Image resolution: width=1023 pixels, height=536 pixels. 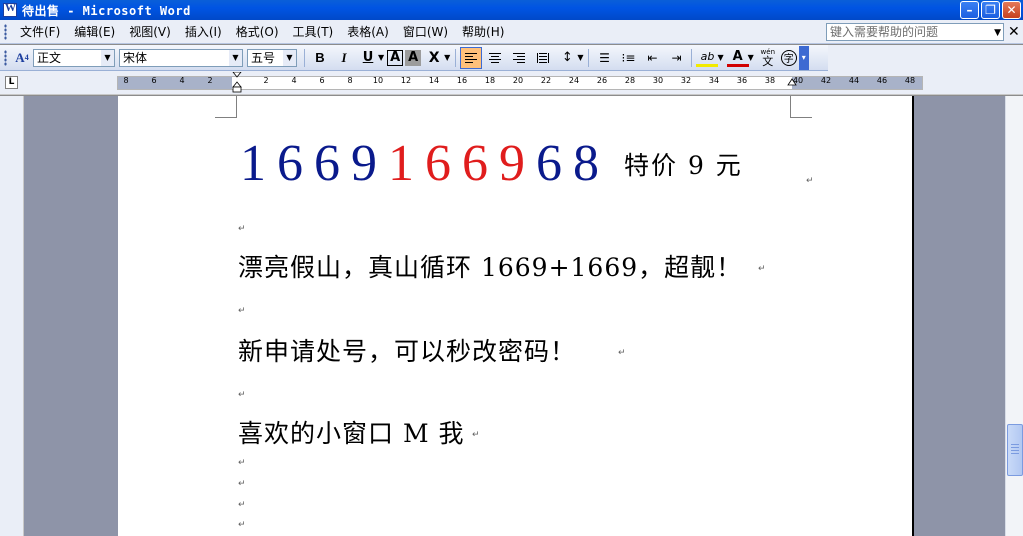 What do you see at coordinates (676, 58) in the screenshot?
I see `increase-indent-button: ⇥` at bounding box center [676, 58].